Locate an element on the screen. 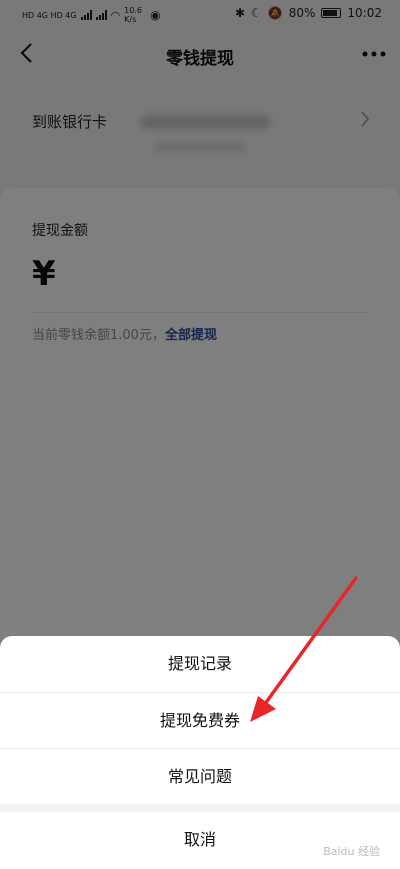 This screenshot has width=400, height=869. watermark: Baidu 经验 is located at coordinates (351, 851).